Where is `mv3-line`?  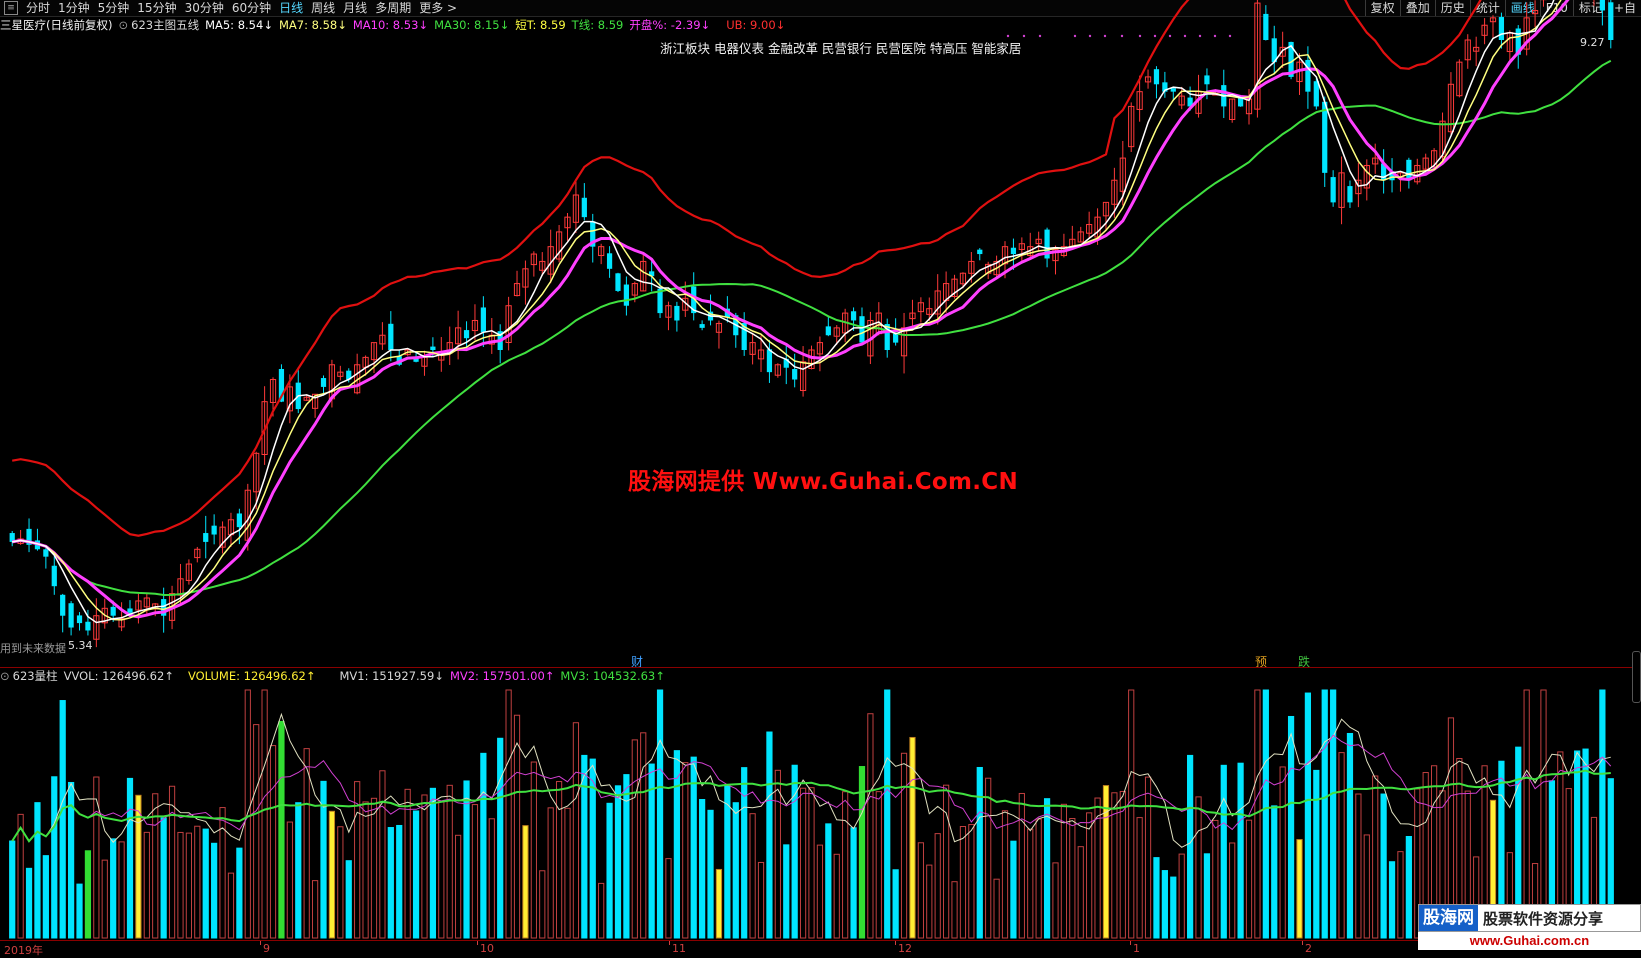
mv3-line is located at coordinates (811, 806).